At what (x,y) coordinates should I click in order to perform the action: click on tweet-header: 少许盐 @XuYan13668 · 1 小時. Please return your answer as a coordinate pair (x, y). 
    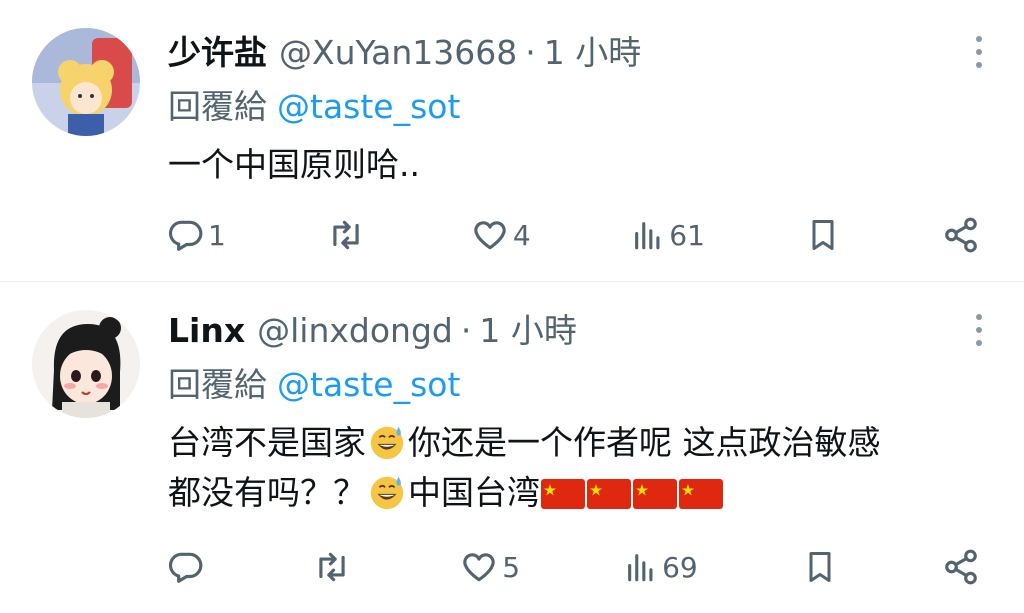
    Looking at the image, I should click on (404, 50).